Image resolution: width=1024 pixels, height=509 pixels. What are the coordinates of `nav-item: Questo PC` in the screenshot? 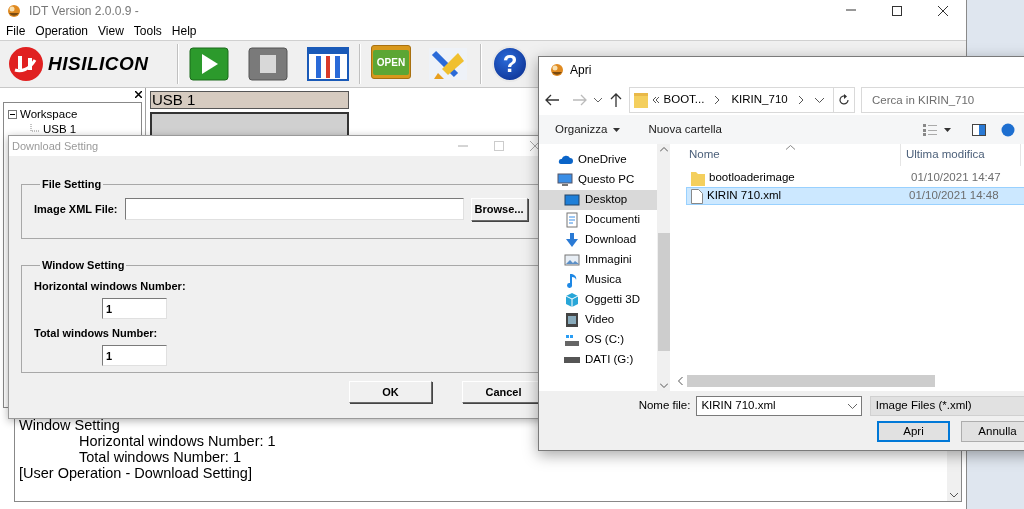 It's located at (598, 180).